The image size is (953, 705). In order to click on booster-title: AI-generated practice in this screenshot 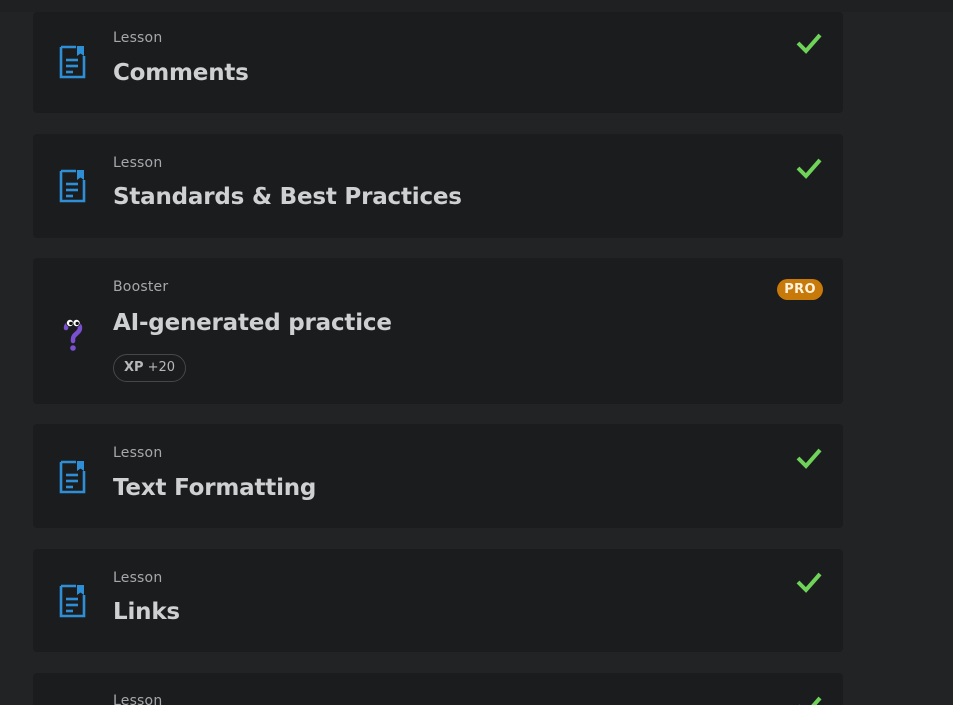, I will do `click(252, 323)`.